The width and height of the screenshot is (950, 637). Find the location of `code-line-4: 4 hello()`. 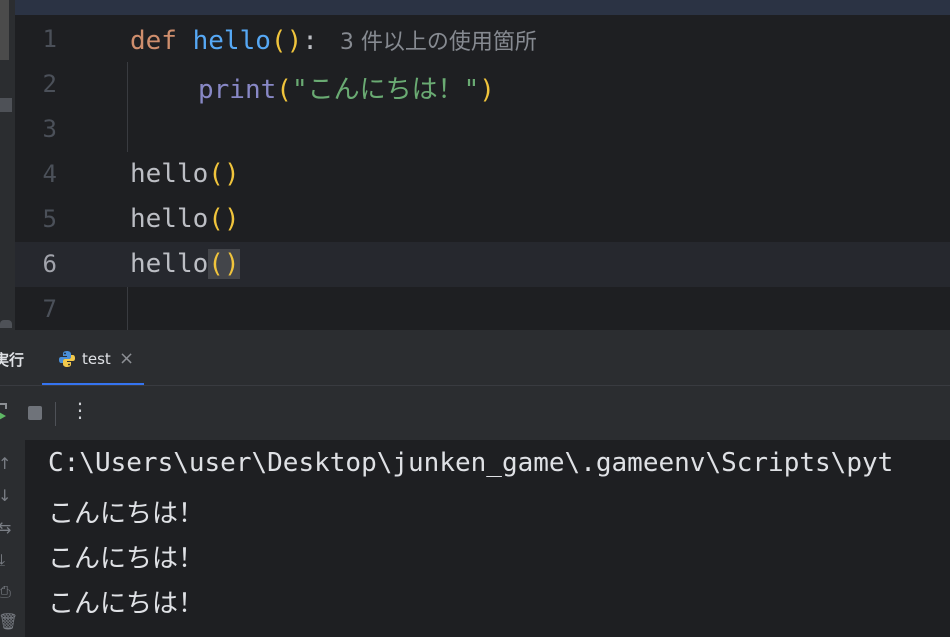

code-line-4: 4 hello() is located at coordinates (482, 174).